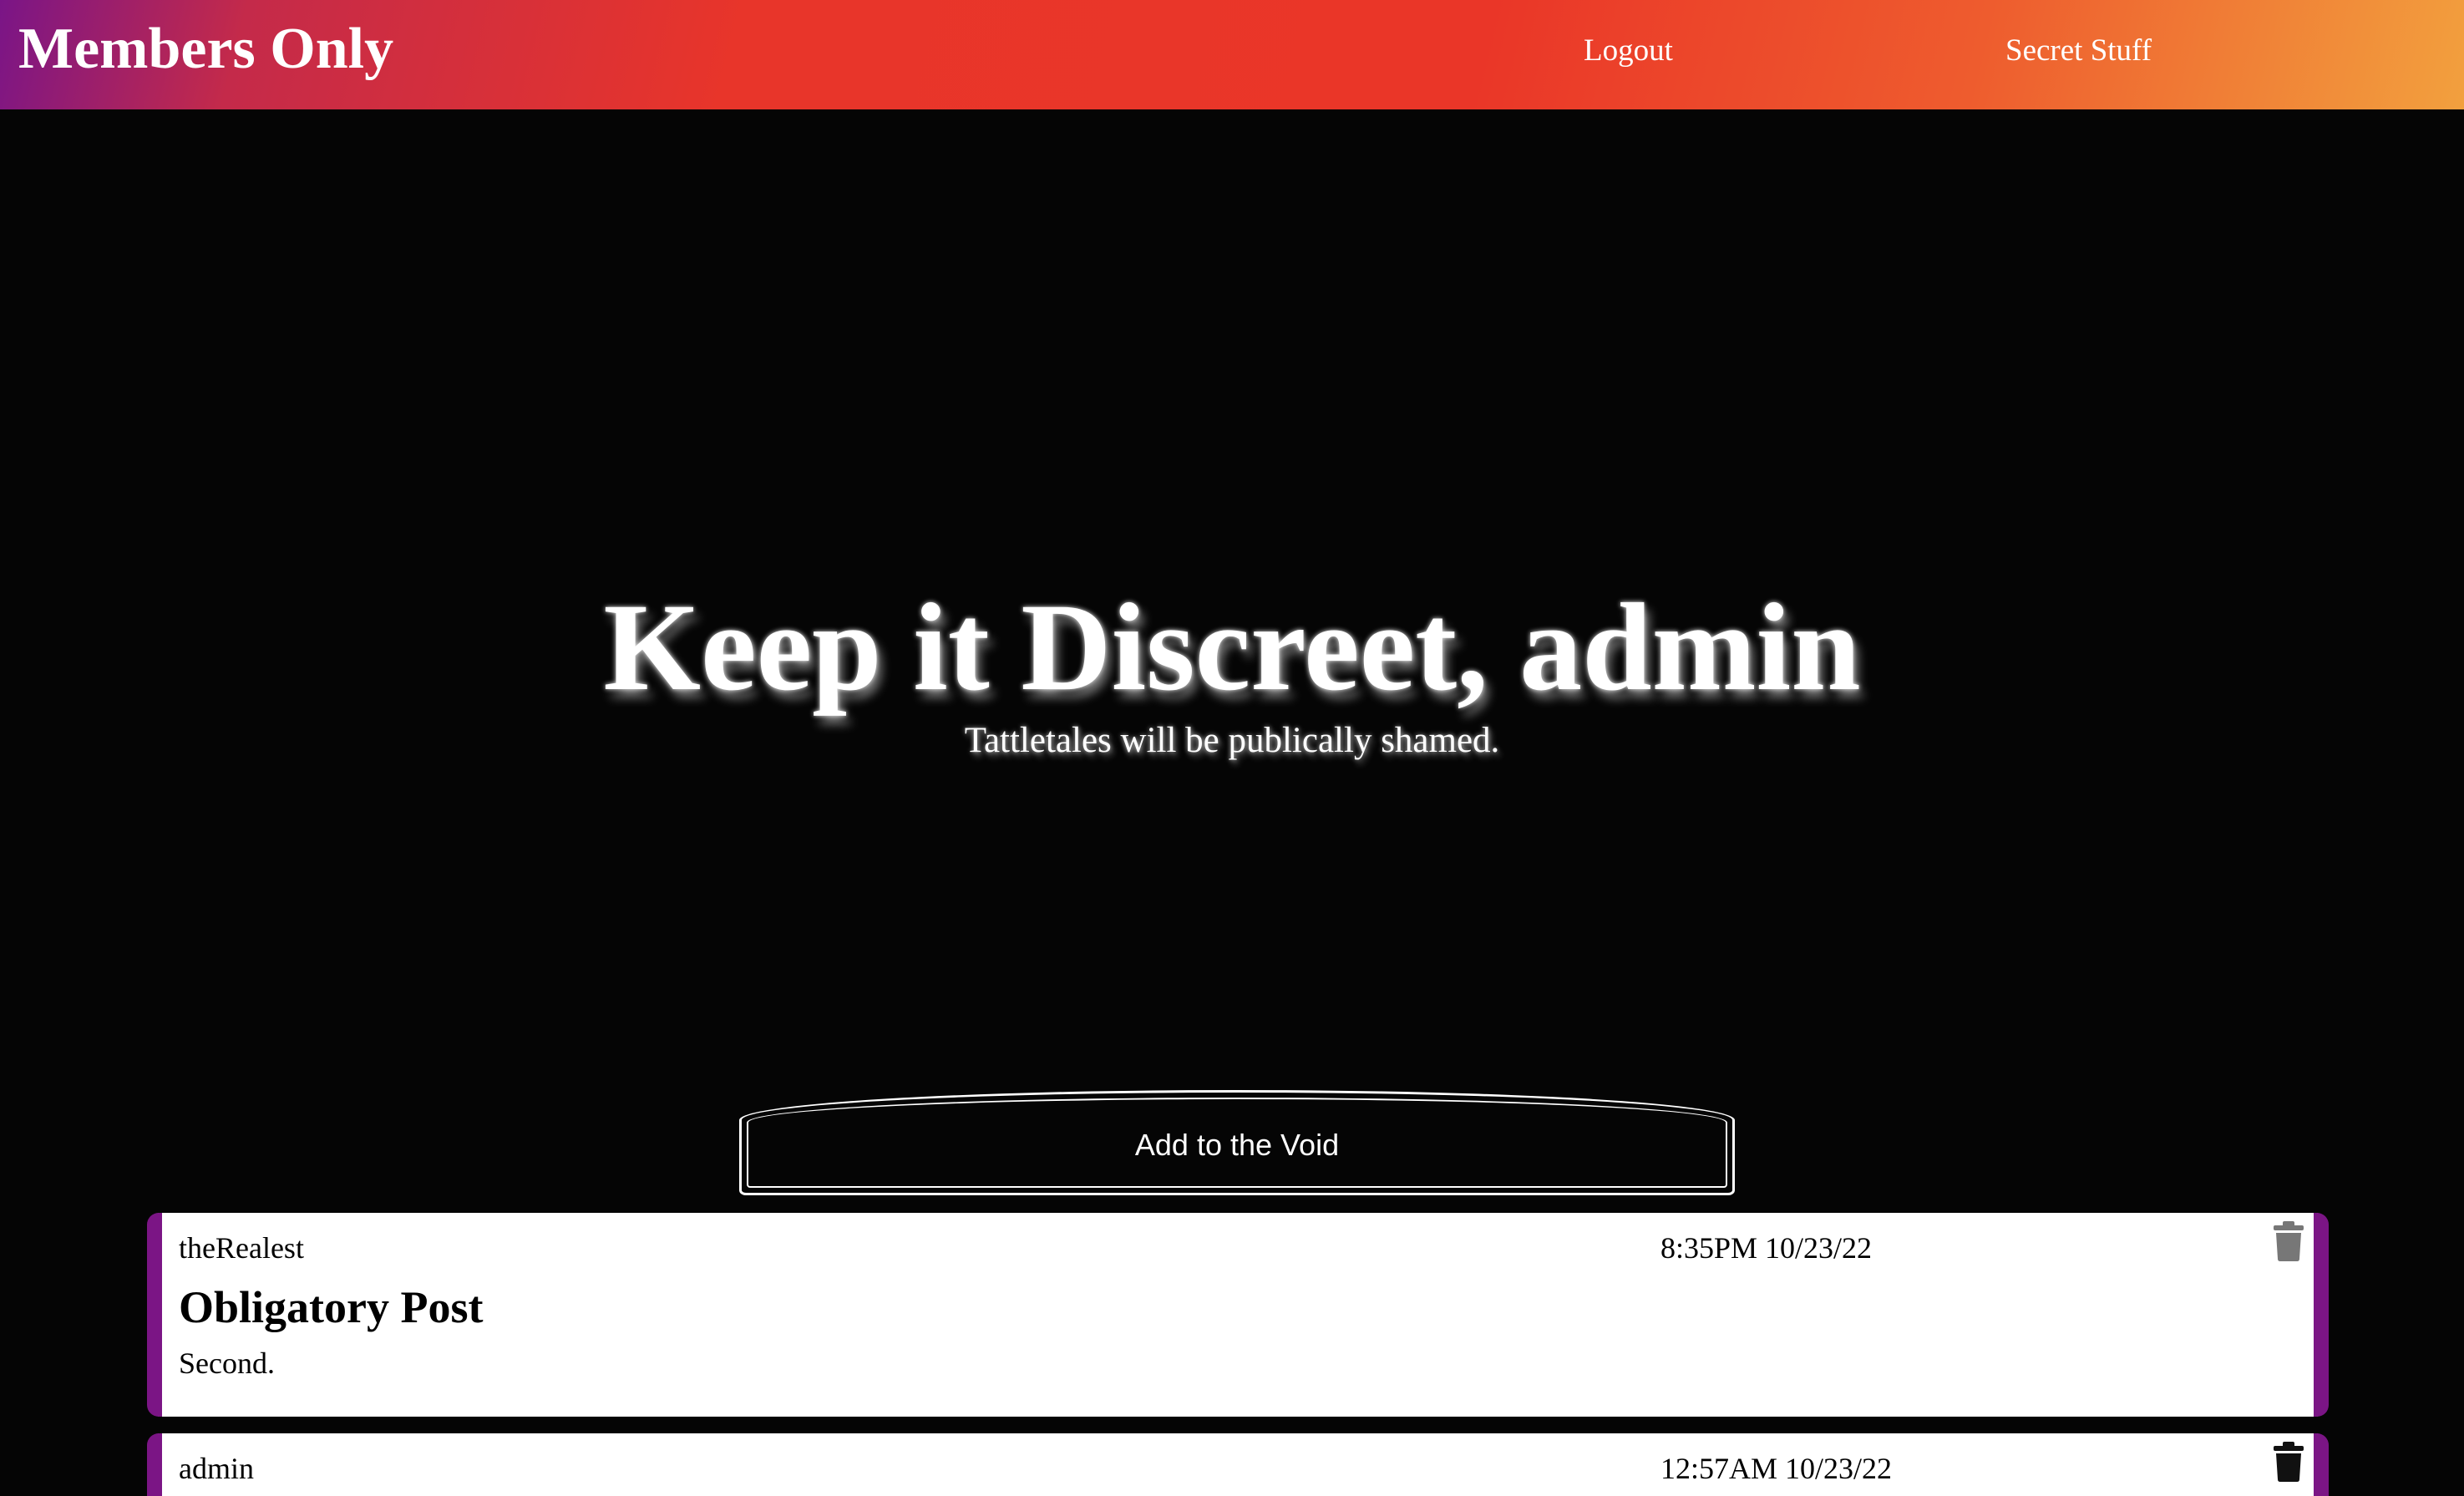 The height and width of the screenshot is (1496, 2464). Describe the element at coordinates (1238, 1464) in the screenshot. I see `post-card: admin 12:57AM 10/23/22` at that location.